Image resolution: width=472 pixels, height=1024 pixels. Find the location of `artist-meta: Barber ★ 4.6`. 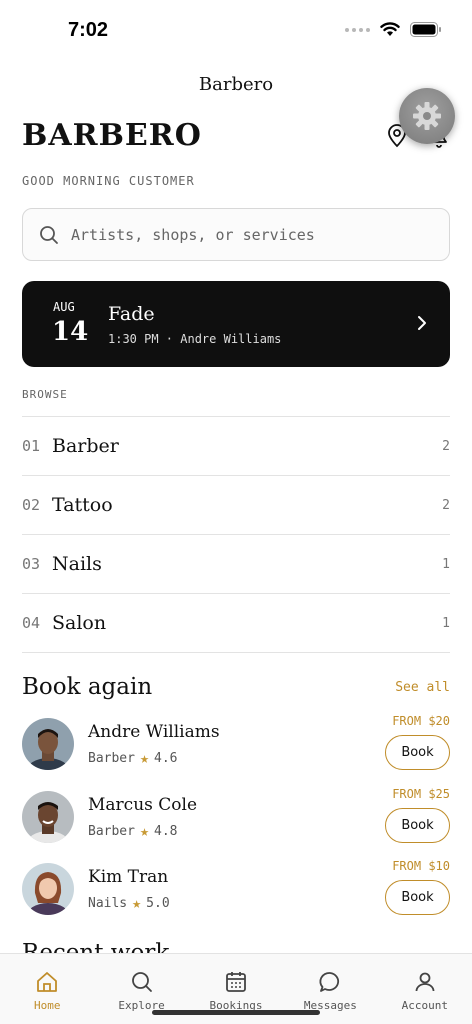

artist-meta: Barber ★ 4.6 is located at coordinates (132, 758).